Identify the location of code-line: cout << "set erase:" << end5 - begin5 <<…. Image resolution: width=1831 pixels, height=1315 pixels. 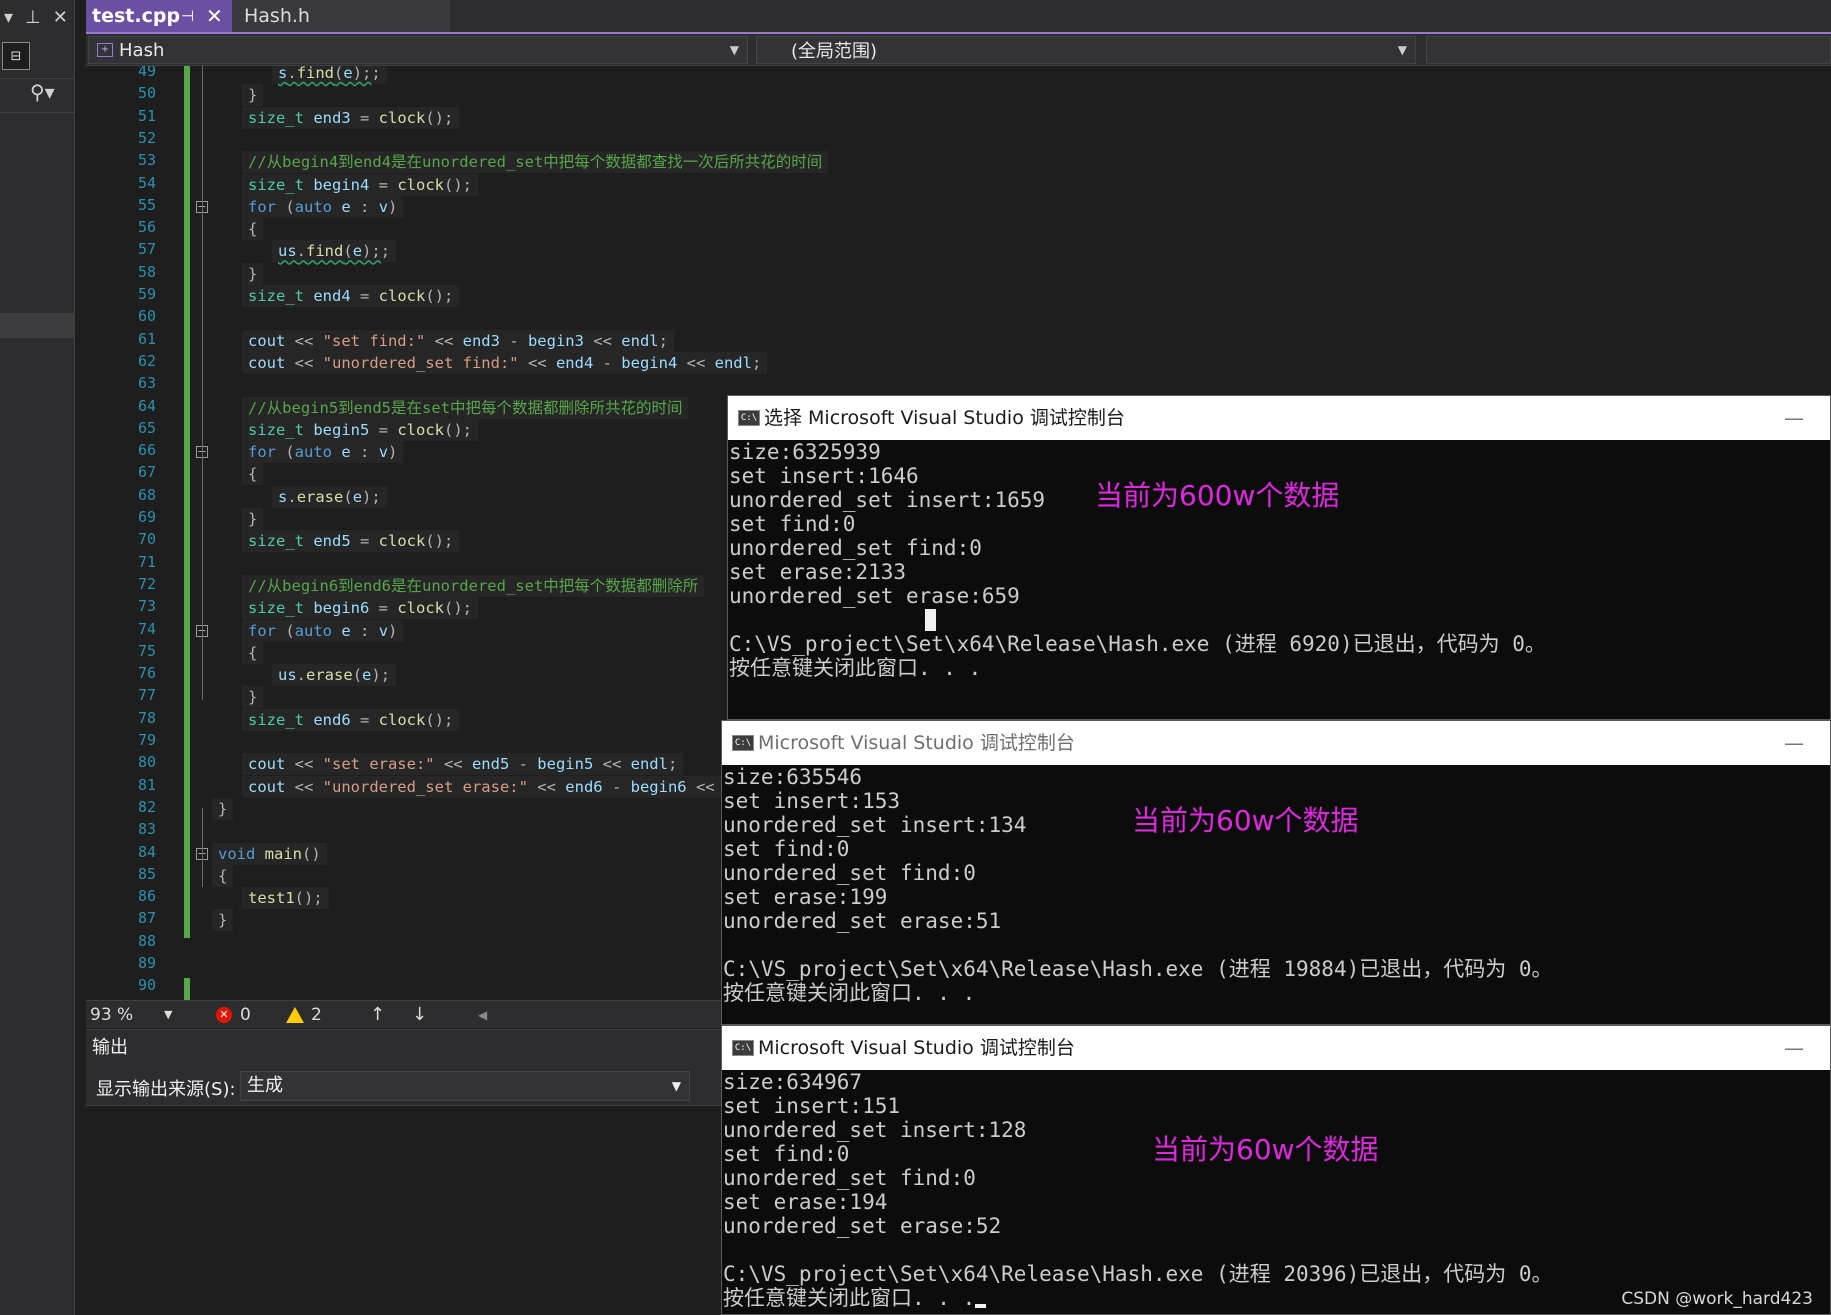
(463, 764).